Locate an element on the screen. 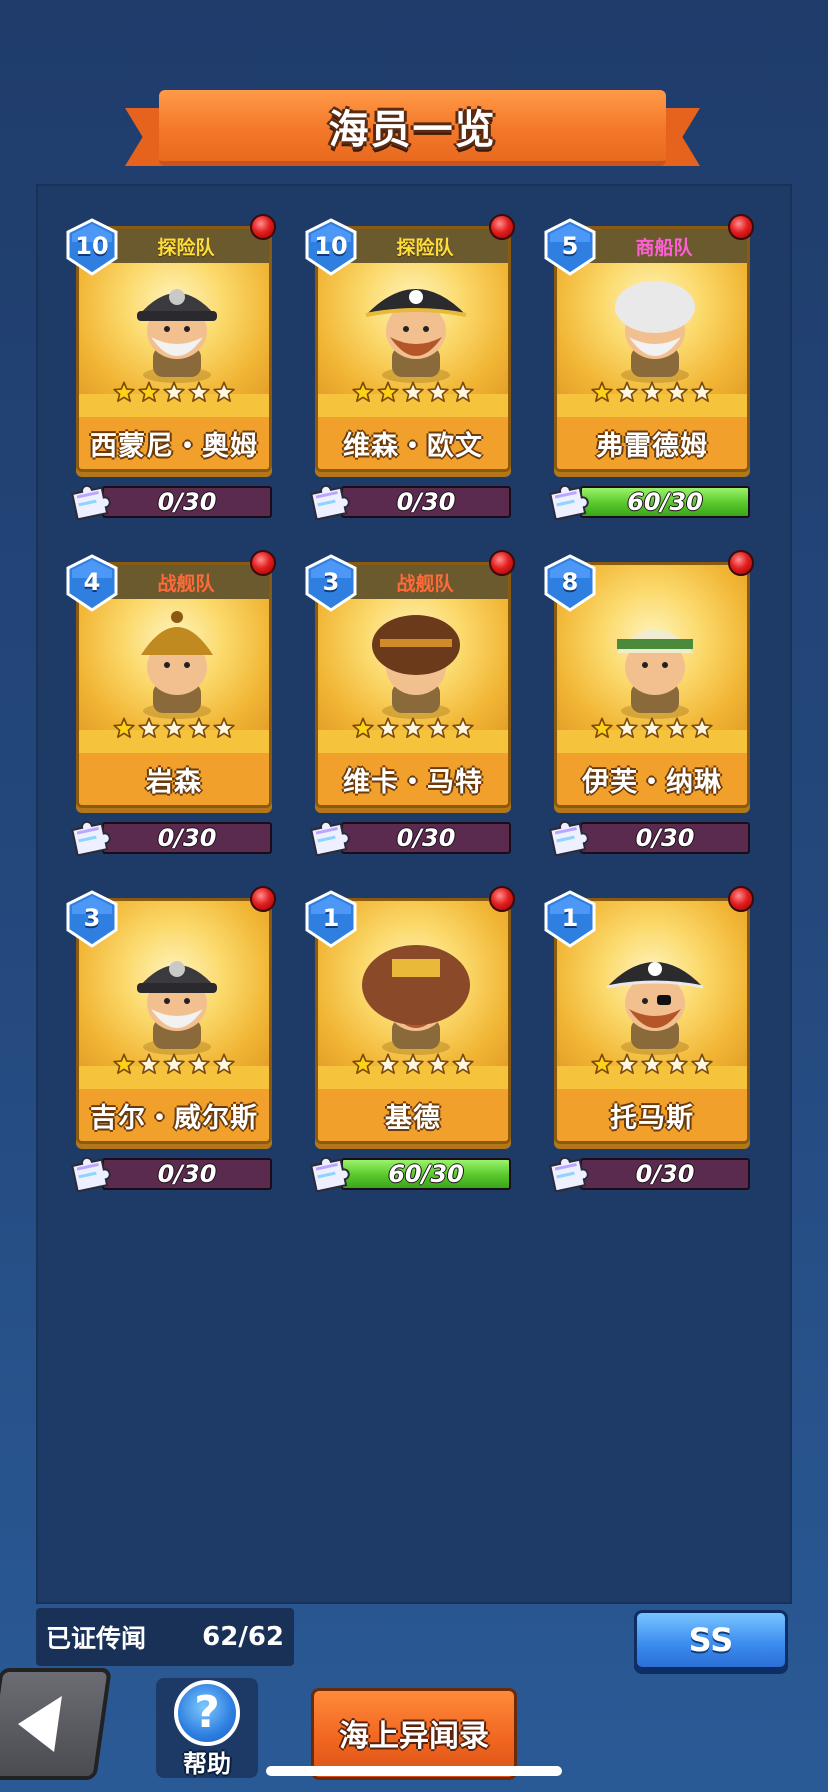 This screenshot has width=828, height=1792. verified-count: 62/62 is located at coordinates (243, 1637).